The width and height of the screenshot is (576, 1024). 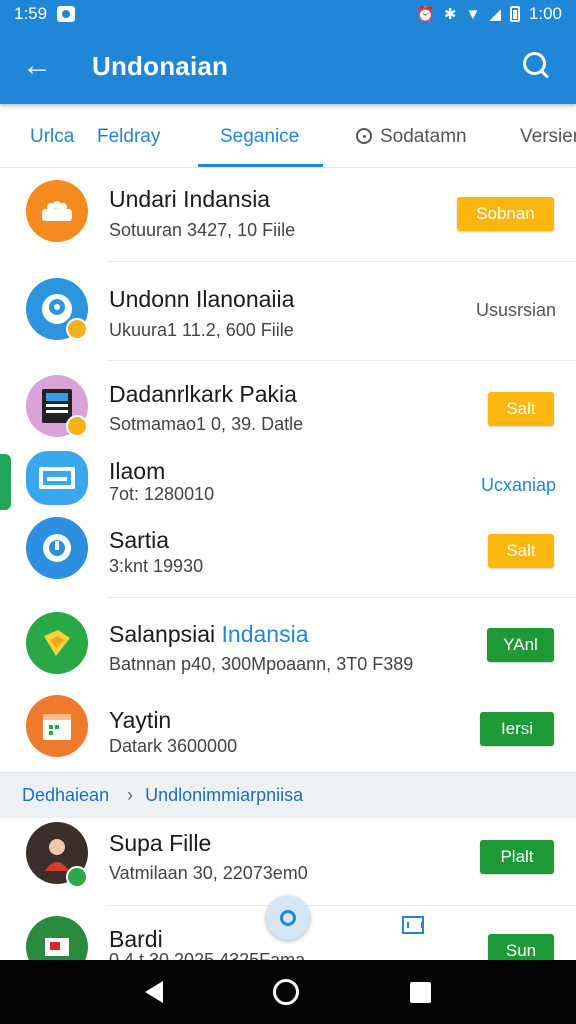 What do you see at coordinates (518, 485) in the screenshot?
I see `action-link: Ucxaniap` at bounding box center [518, 485].